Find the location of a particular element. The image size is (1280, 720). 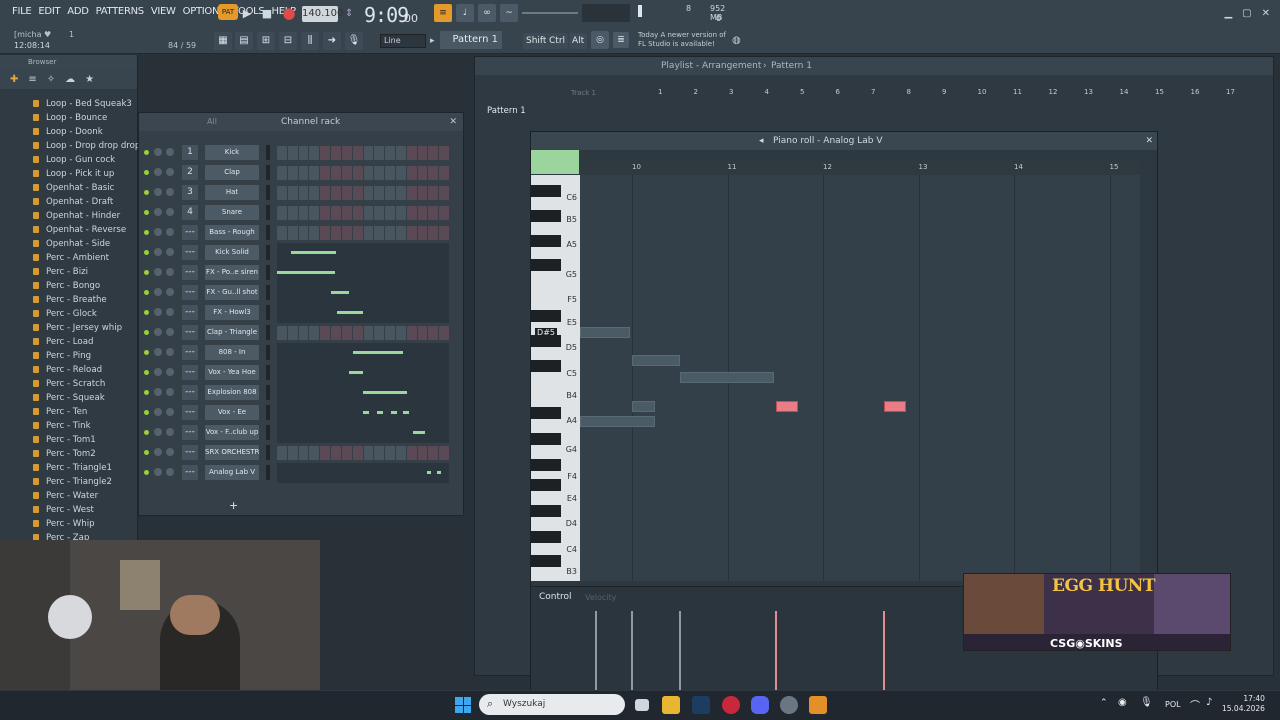

browser-item: Perc - Tom2 is located at coordinates (68, 454).